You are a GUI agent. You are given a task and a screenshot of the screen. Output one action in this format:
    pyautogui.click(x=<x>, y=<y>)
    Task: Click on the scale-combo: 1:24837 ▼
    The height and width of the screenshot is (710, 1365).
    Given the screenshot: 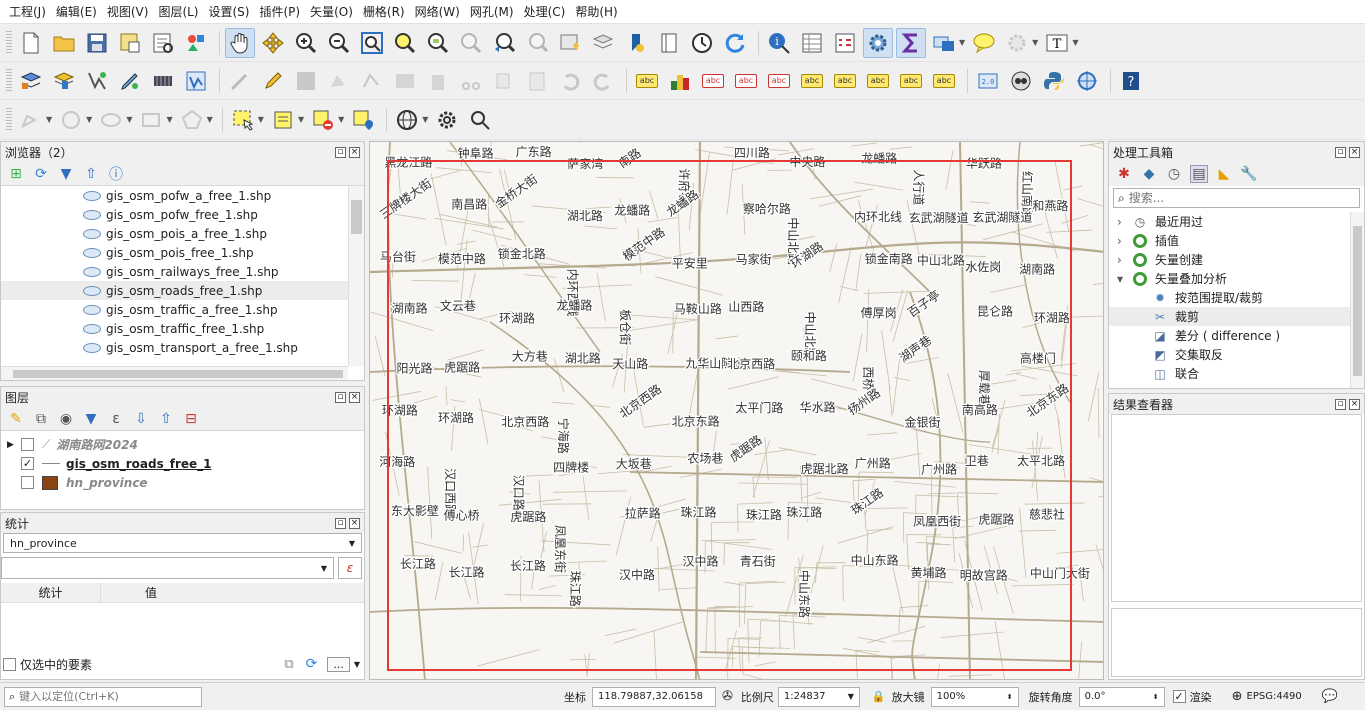 What is the action you would take?
    pyautogui.click(x=818, y=696)
    